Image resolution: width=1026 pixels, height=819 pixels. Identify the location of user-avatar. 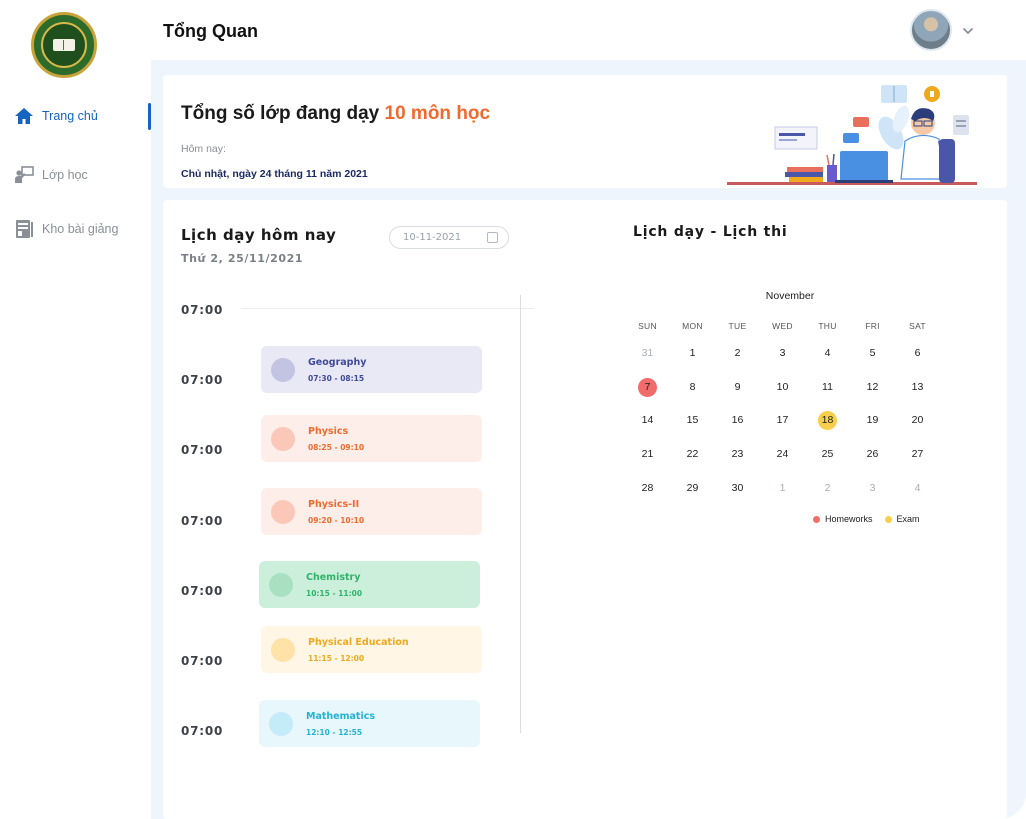
(931, 30).